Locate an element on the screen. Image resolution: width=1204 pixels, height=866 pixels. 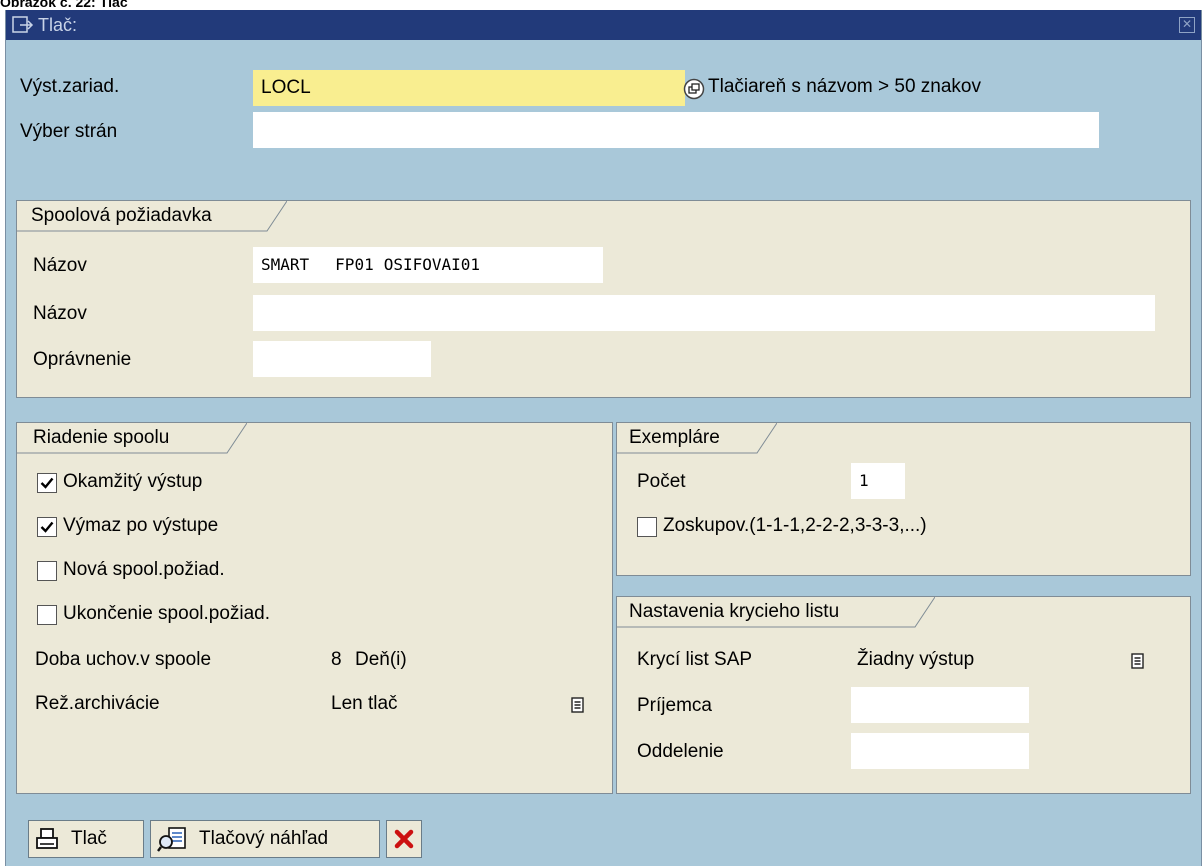
print-preview-icon is located at coordinates (171, 839).